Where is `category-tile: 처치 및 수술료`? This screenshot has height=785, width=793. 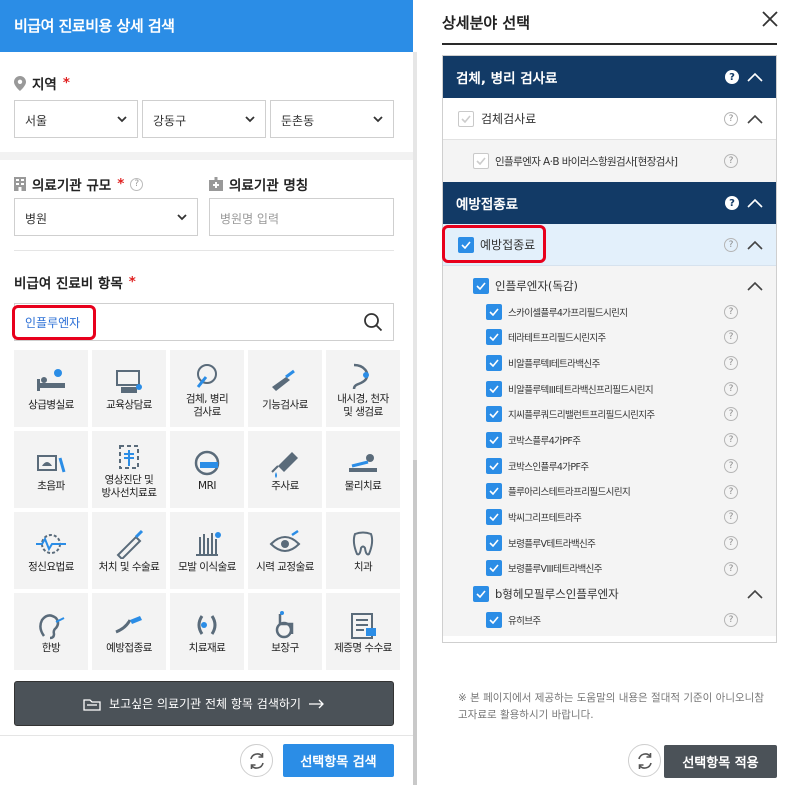
category-tile: 처치 및 수술료 is located at coordinates (129, 550).